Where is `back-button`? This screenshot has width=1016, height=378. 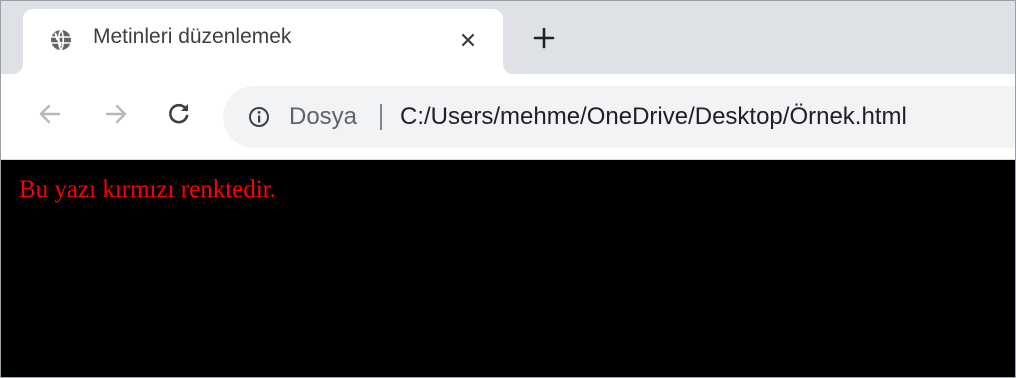
back-button is located at coordinates (50, 116).